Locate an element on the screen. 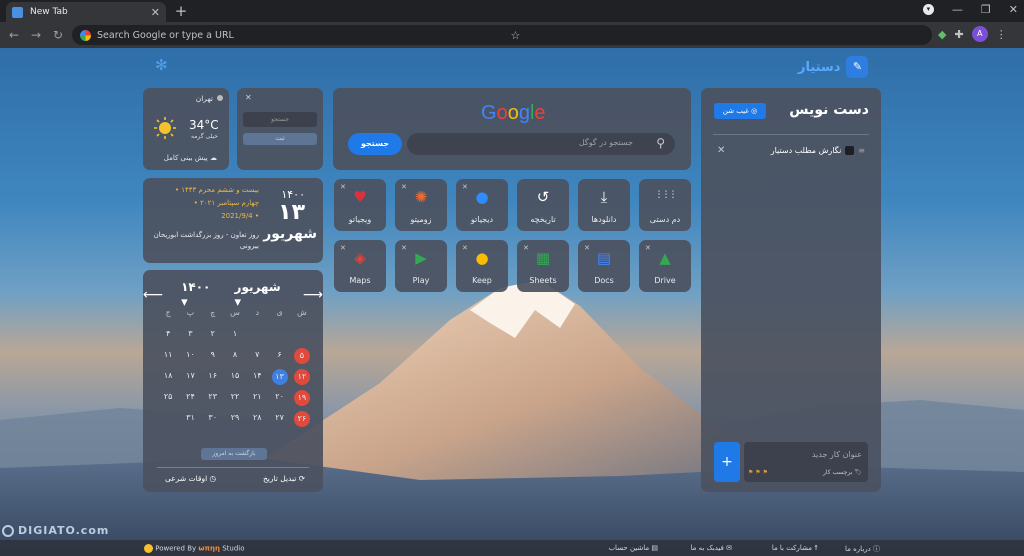 The image size is (1024, 556). shortcut-tile: ✕ ● Keep is located at coordinates (482, 266).